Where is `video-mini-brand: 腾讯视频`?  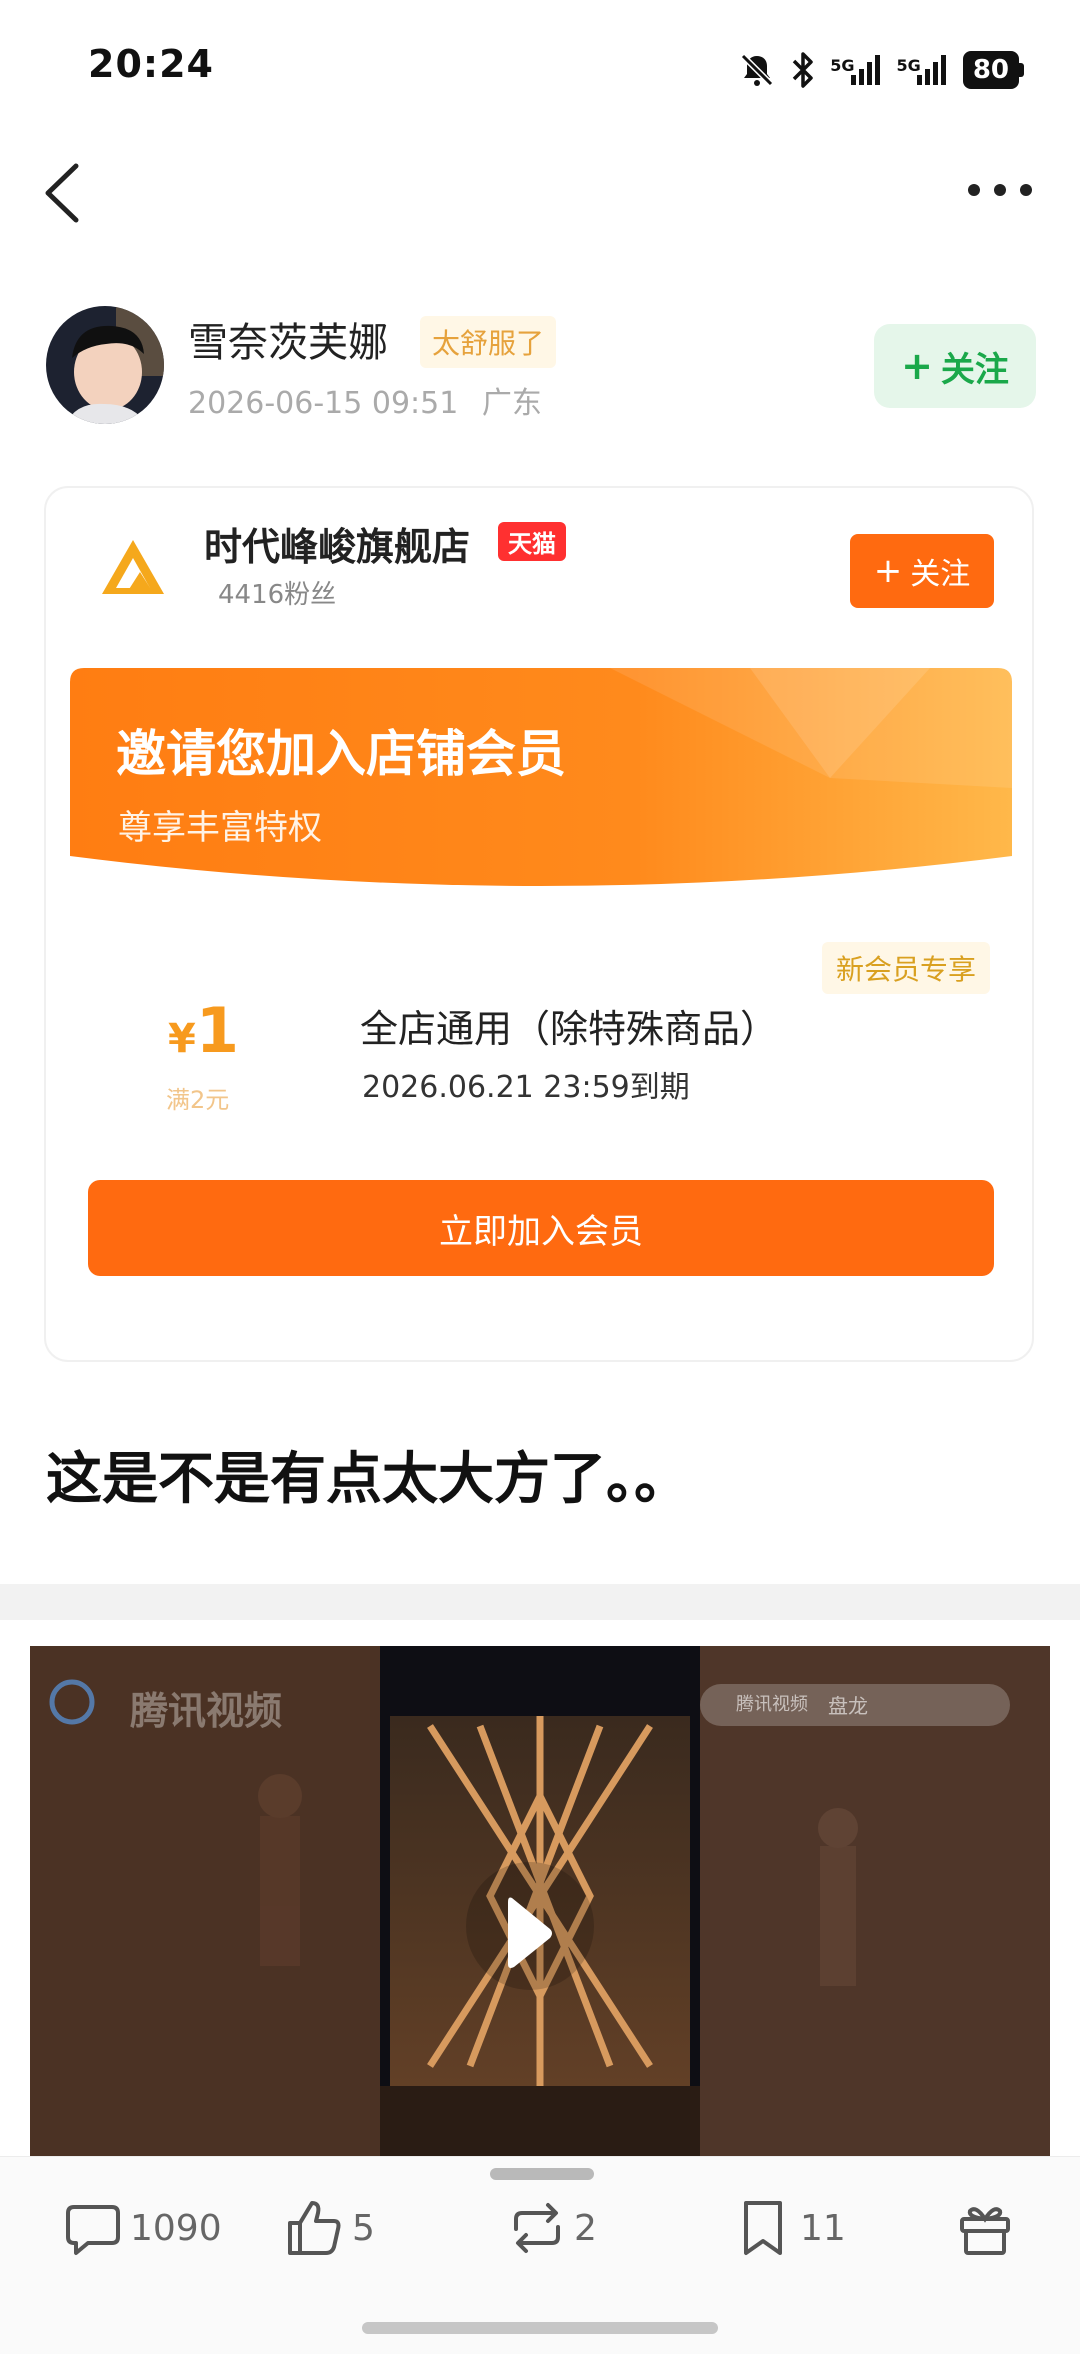 video-mini-brand: 腾讯视频 is located at coordinates (772, 1704).